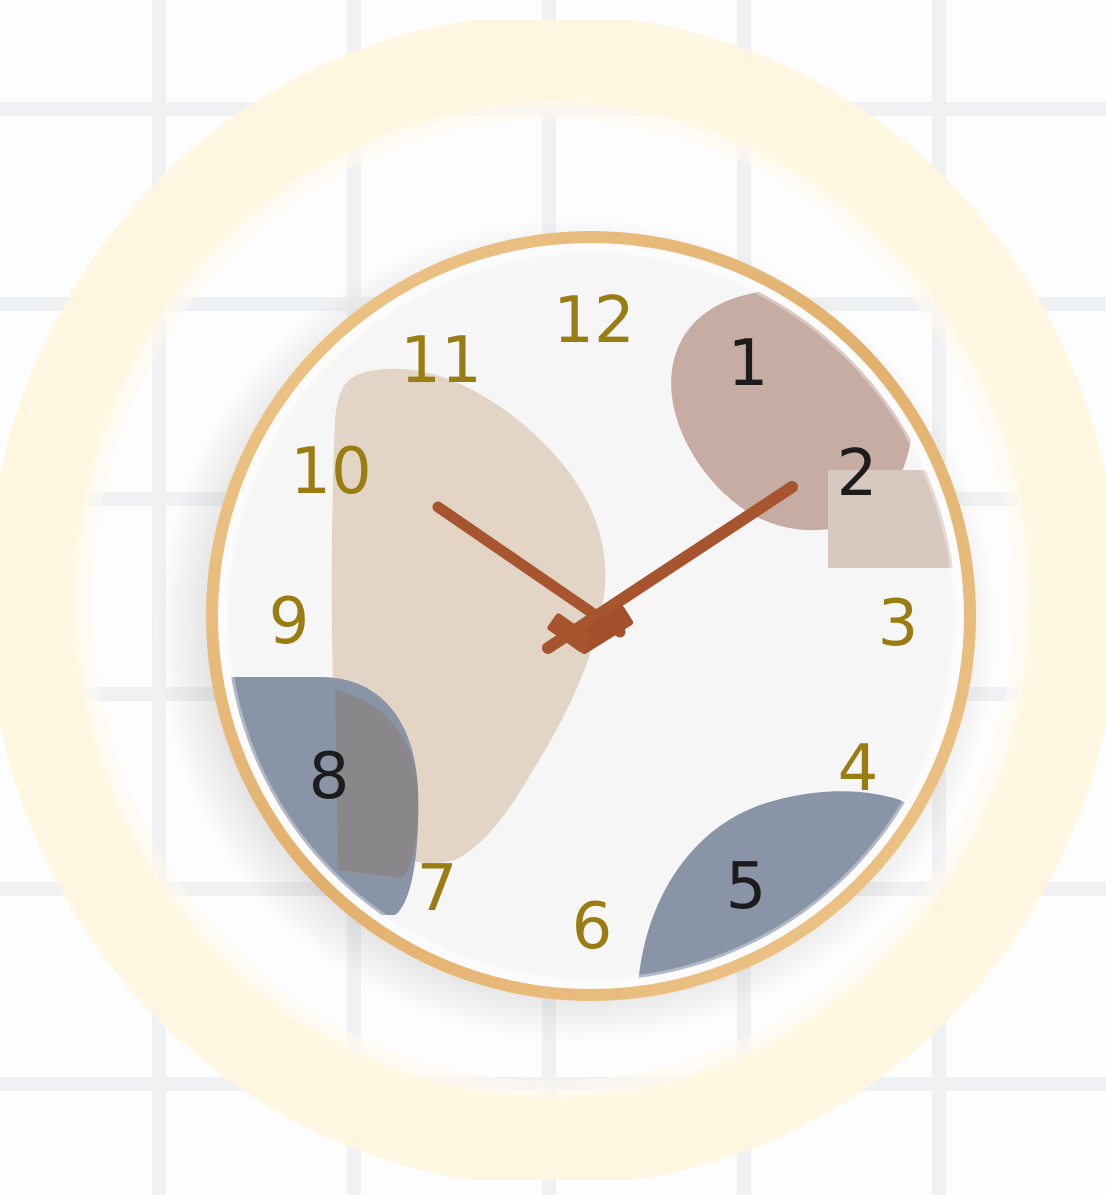 The image size is (1106, 1195). What do you see at coordinates (289, 622) in the screenshot?
I see `numeral-9: 9` at bounding box center [289, 622].